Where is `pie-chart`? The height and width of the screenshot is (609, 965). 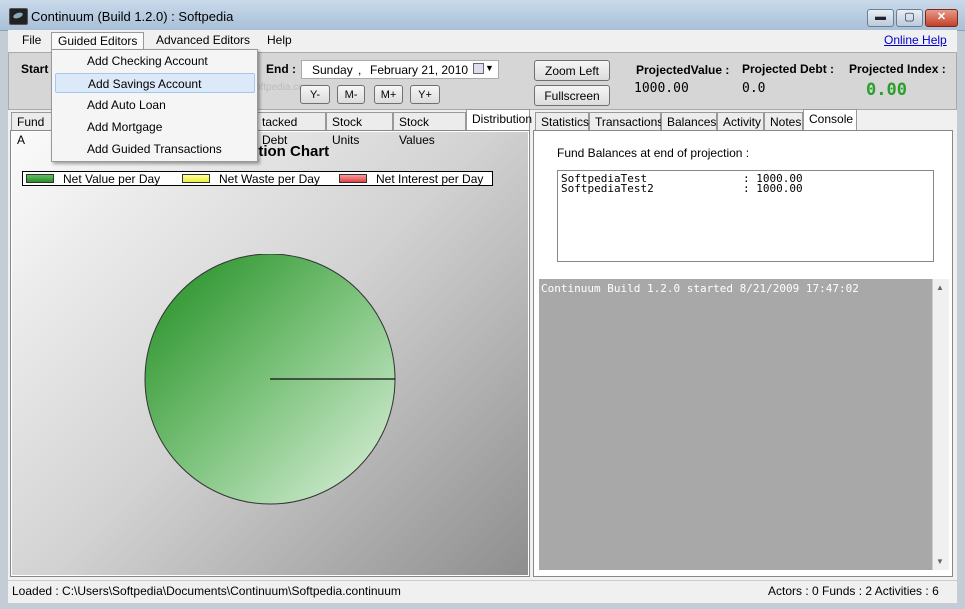 pie-chart is located at coordinates (270, 379).